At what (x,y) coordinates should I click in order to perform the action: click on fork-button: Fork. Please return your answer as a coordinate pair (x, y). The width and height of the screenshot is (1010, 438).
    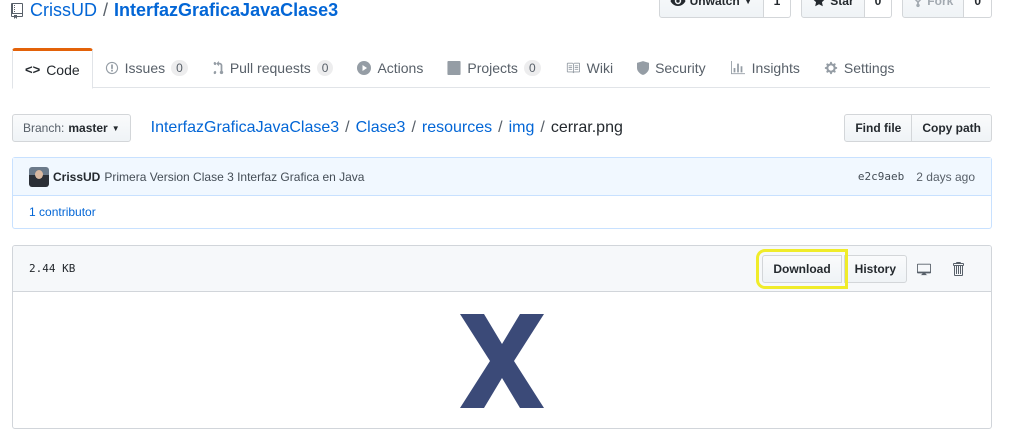
    Looking at the image, I should click on (933, 9).